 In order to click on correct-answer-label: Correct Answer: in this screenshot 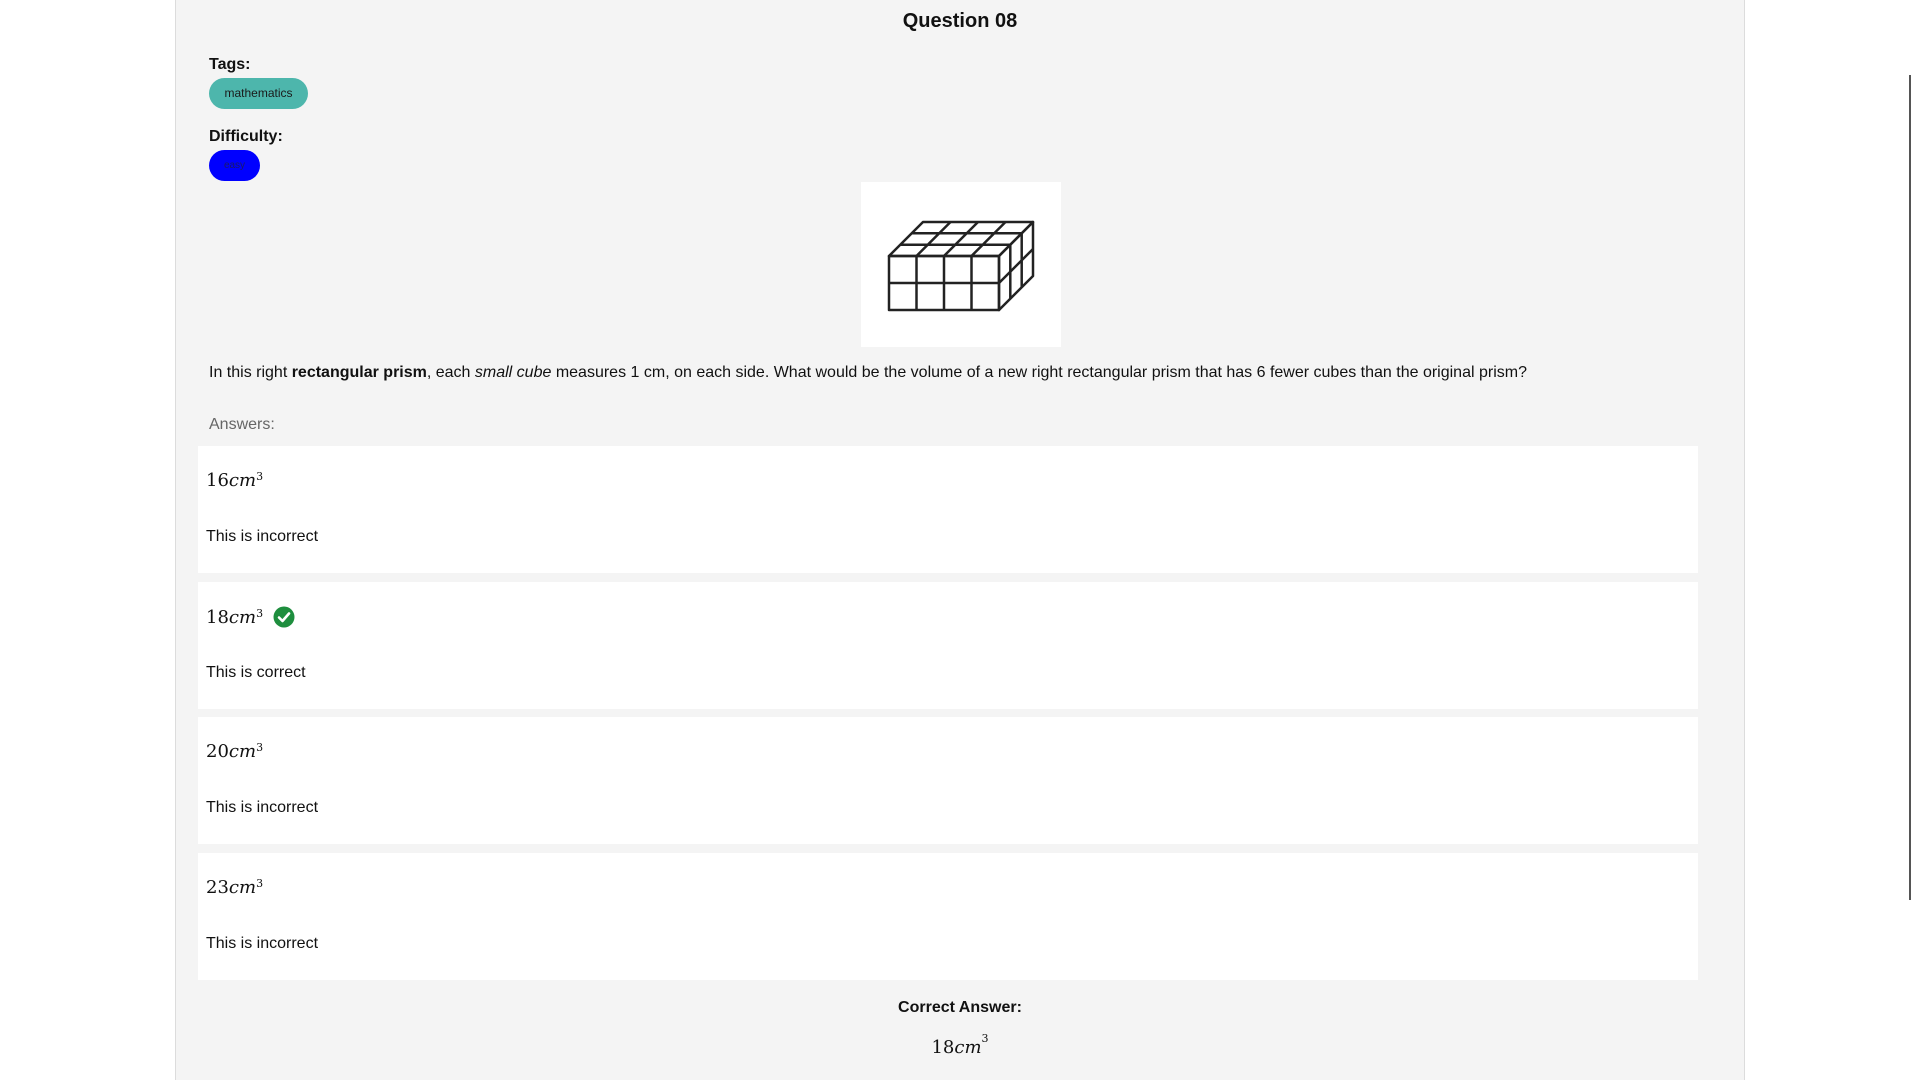, I will do `click(960, 1007)`.